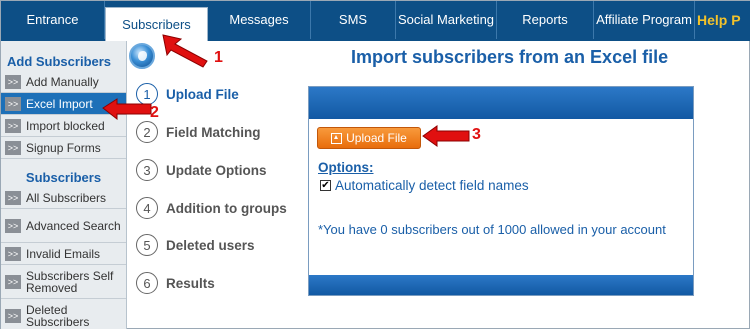 Image resolution: width=750 pixels, height=329 pixels. I want to click on sidebar-item-self-removed: >> Subscribers Self Removed, so click(63, 282).